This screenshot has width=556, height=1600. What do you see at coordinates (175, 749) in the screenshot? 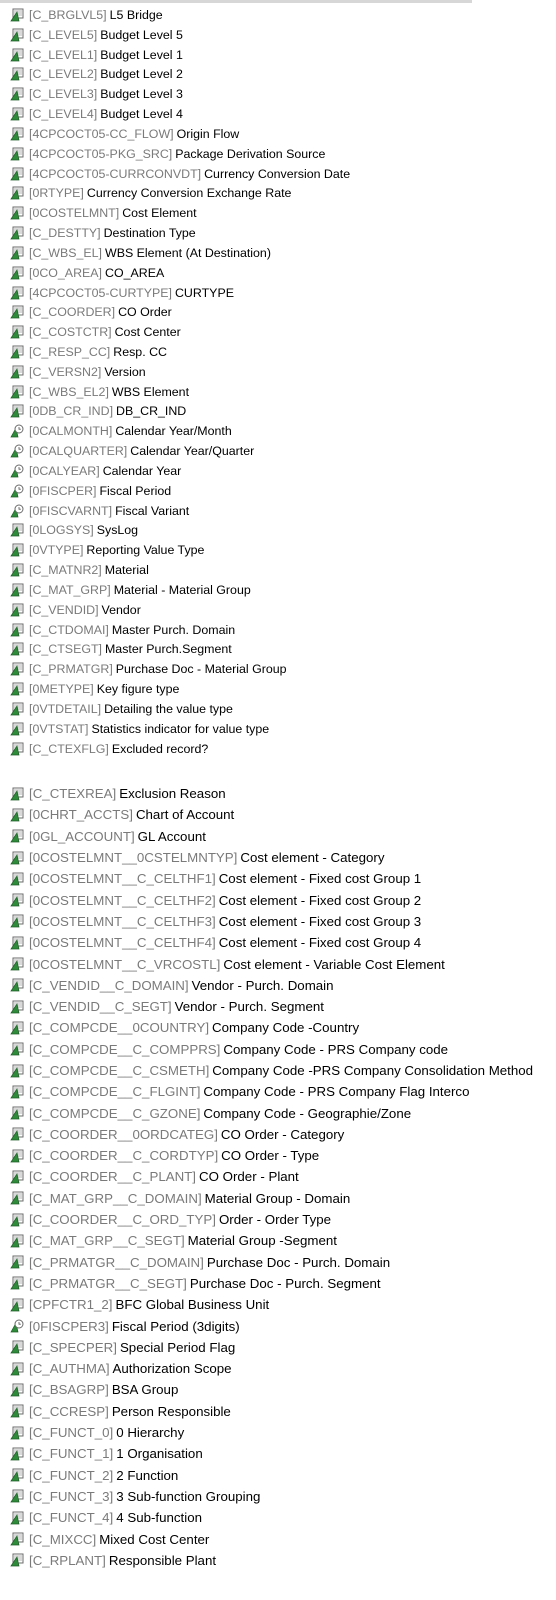
I see `list-item: [C_CTEXFLG] Excluded record?` at bounding box center [175, 749].